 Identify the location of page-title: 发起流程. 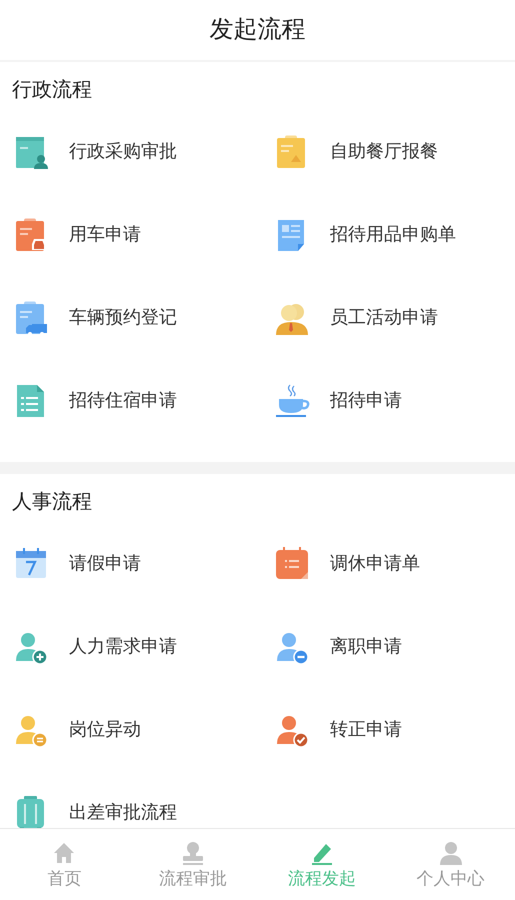
(258, 30).